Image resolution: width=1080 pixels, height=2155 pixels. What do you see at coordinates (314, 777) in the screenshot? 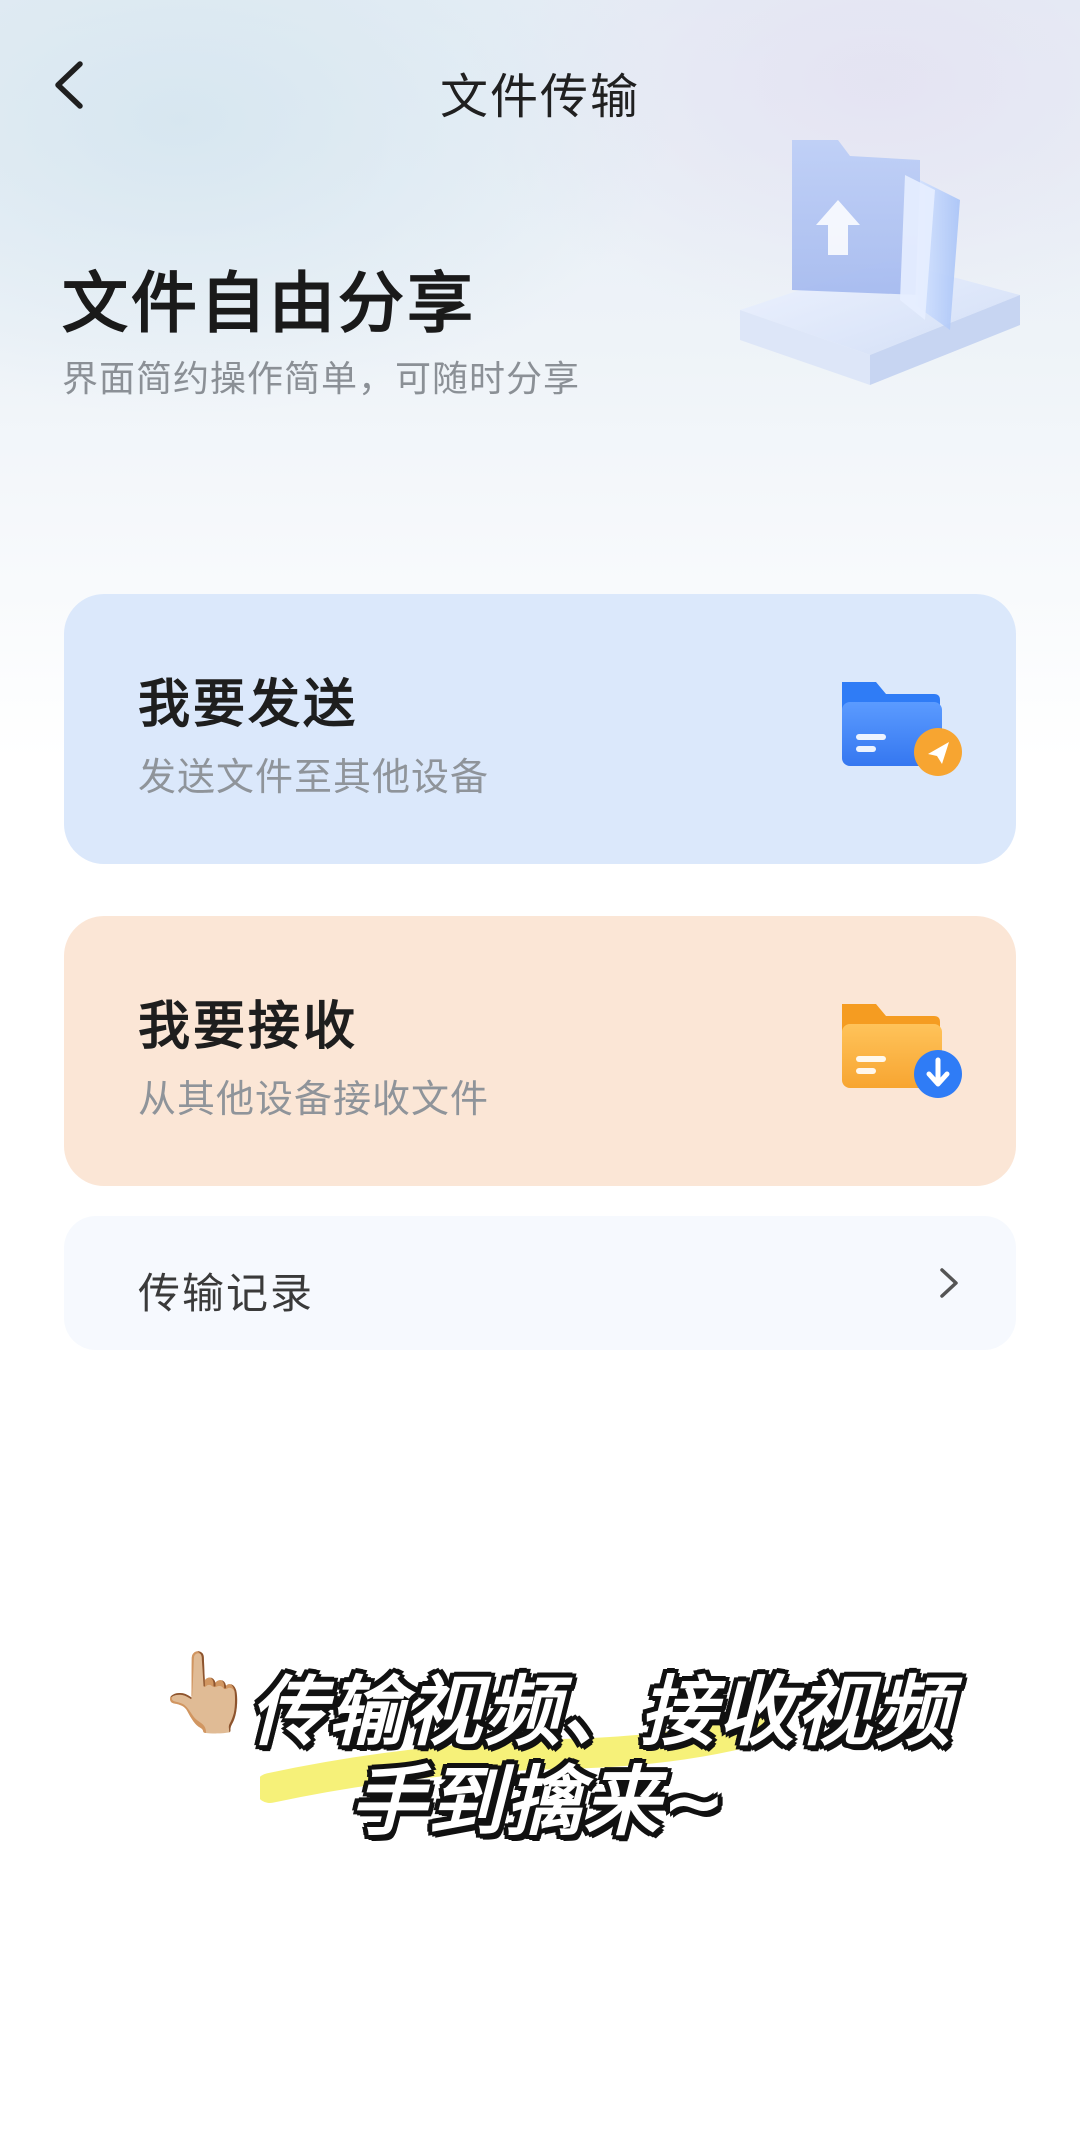
I see `send-card-subtitle: 发送文件至其他设备` at bounding box center [314, 777].